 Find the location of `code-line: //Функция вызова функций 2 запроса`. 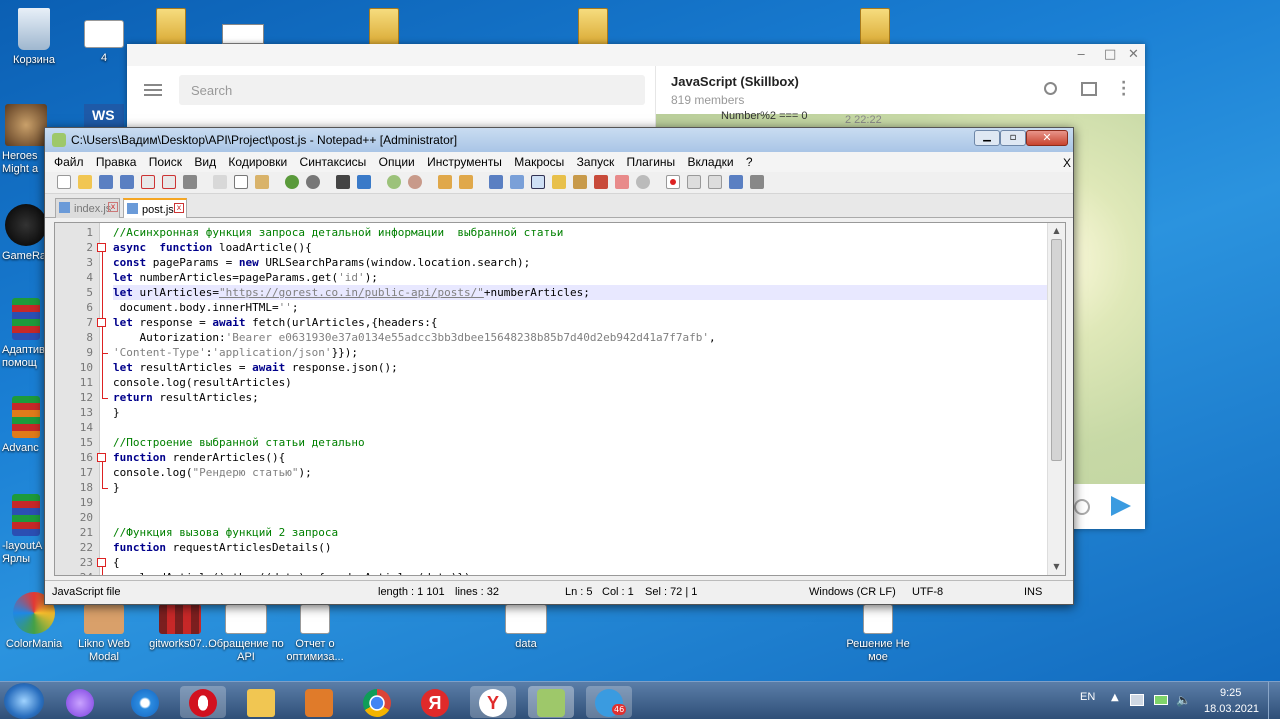

code-line: //Функция вызова функций 2 запроса is located at coordinates (225, 532).